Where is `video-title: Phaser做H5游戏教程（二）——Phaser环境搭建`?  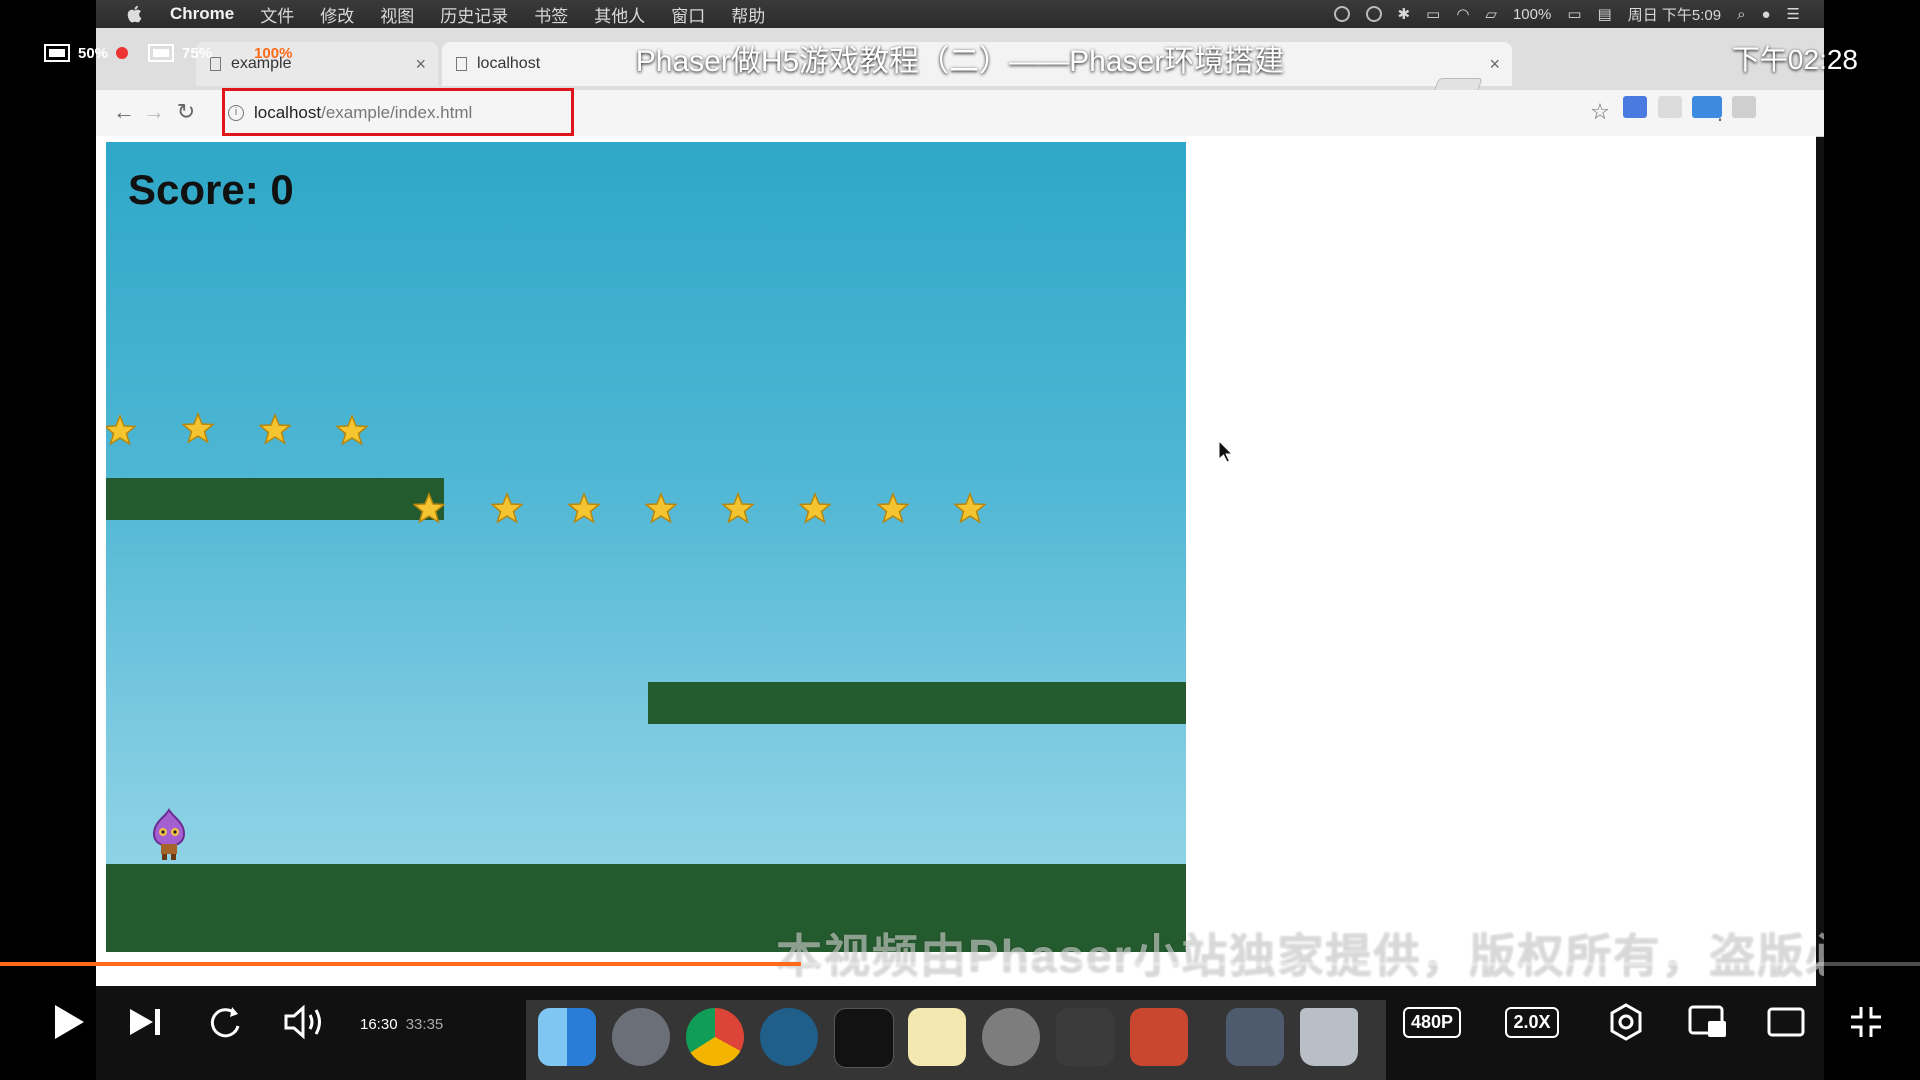 video-title: Phaser做H5游戏教程（二）——Phaser环境搭建 is located at coordinates (960, 61).